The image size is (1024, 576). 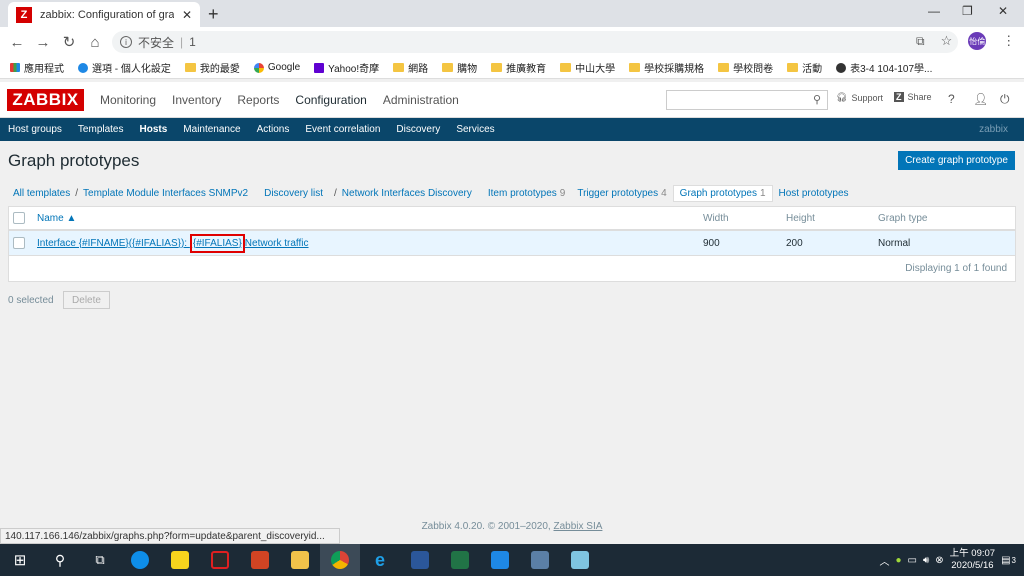 I want to click on bookmark-item: 推廣教育, so click(x=518, y=67).